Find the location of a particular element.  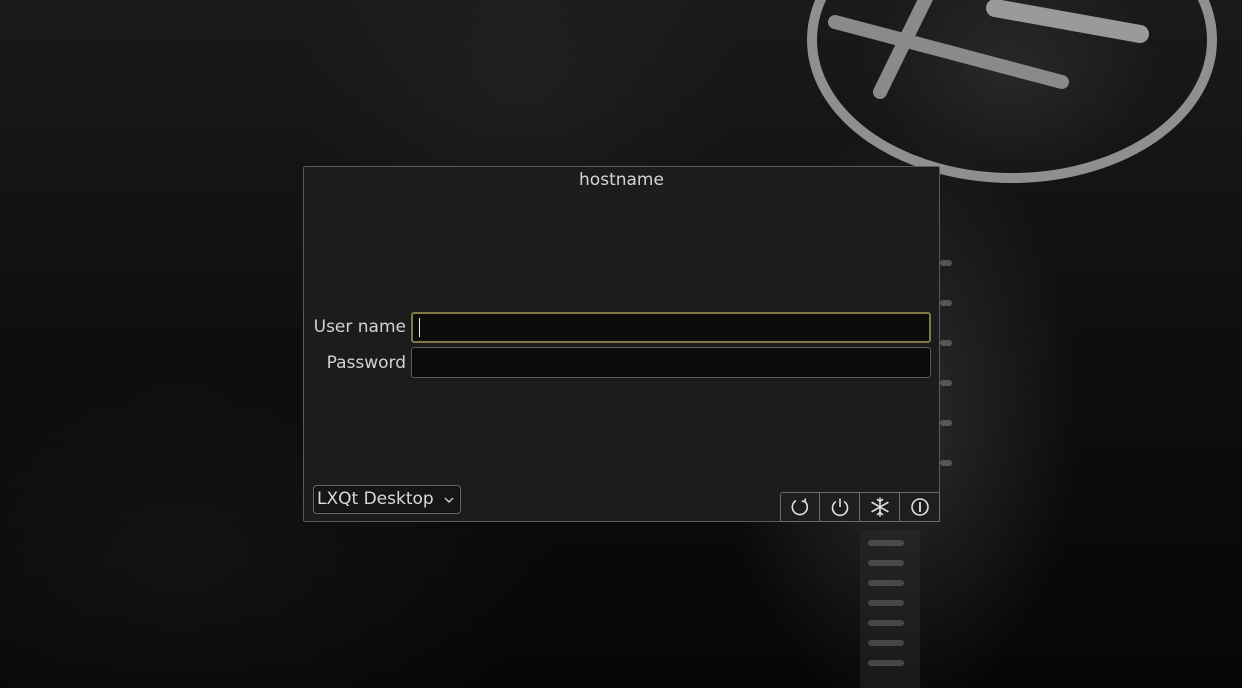

power-icon is located at coordinates (839, 507).